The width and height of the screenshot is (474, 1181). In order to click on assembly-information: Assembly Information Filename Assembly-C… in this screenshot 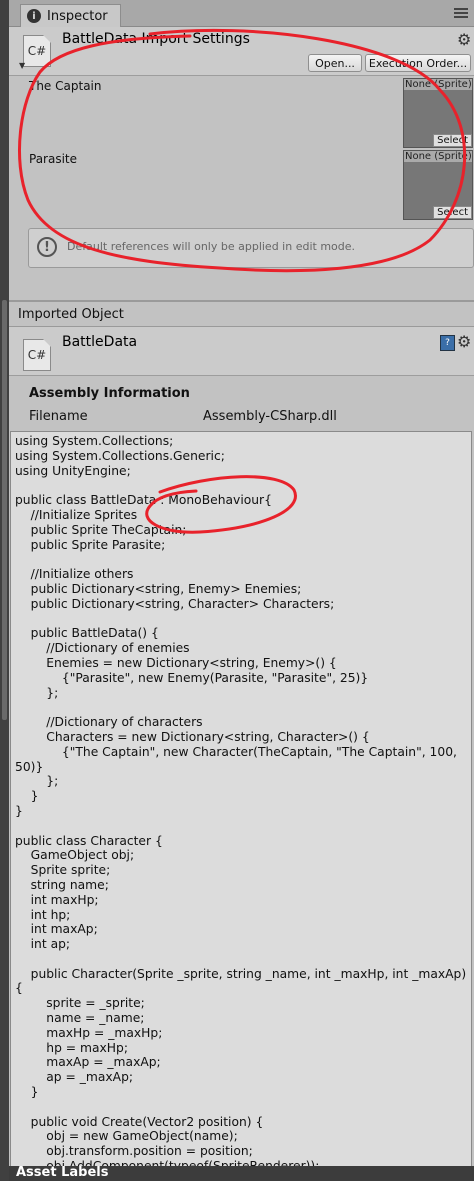, I will do `click(241, 403)`.